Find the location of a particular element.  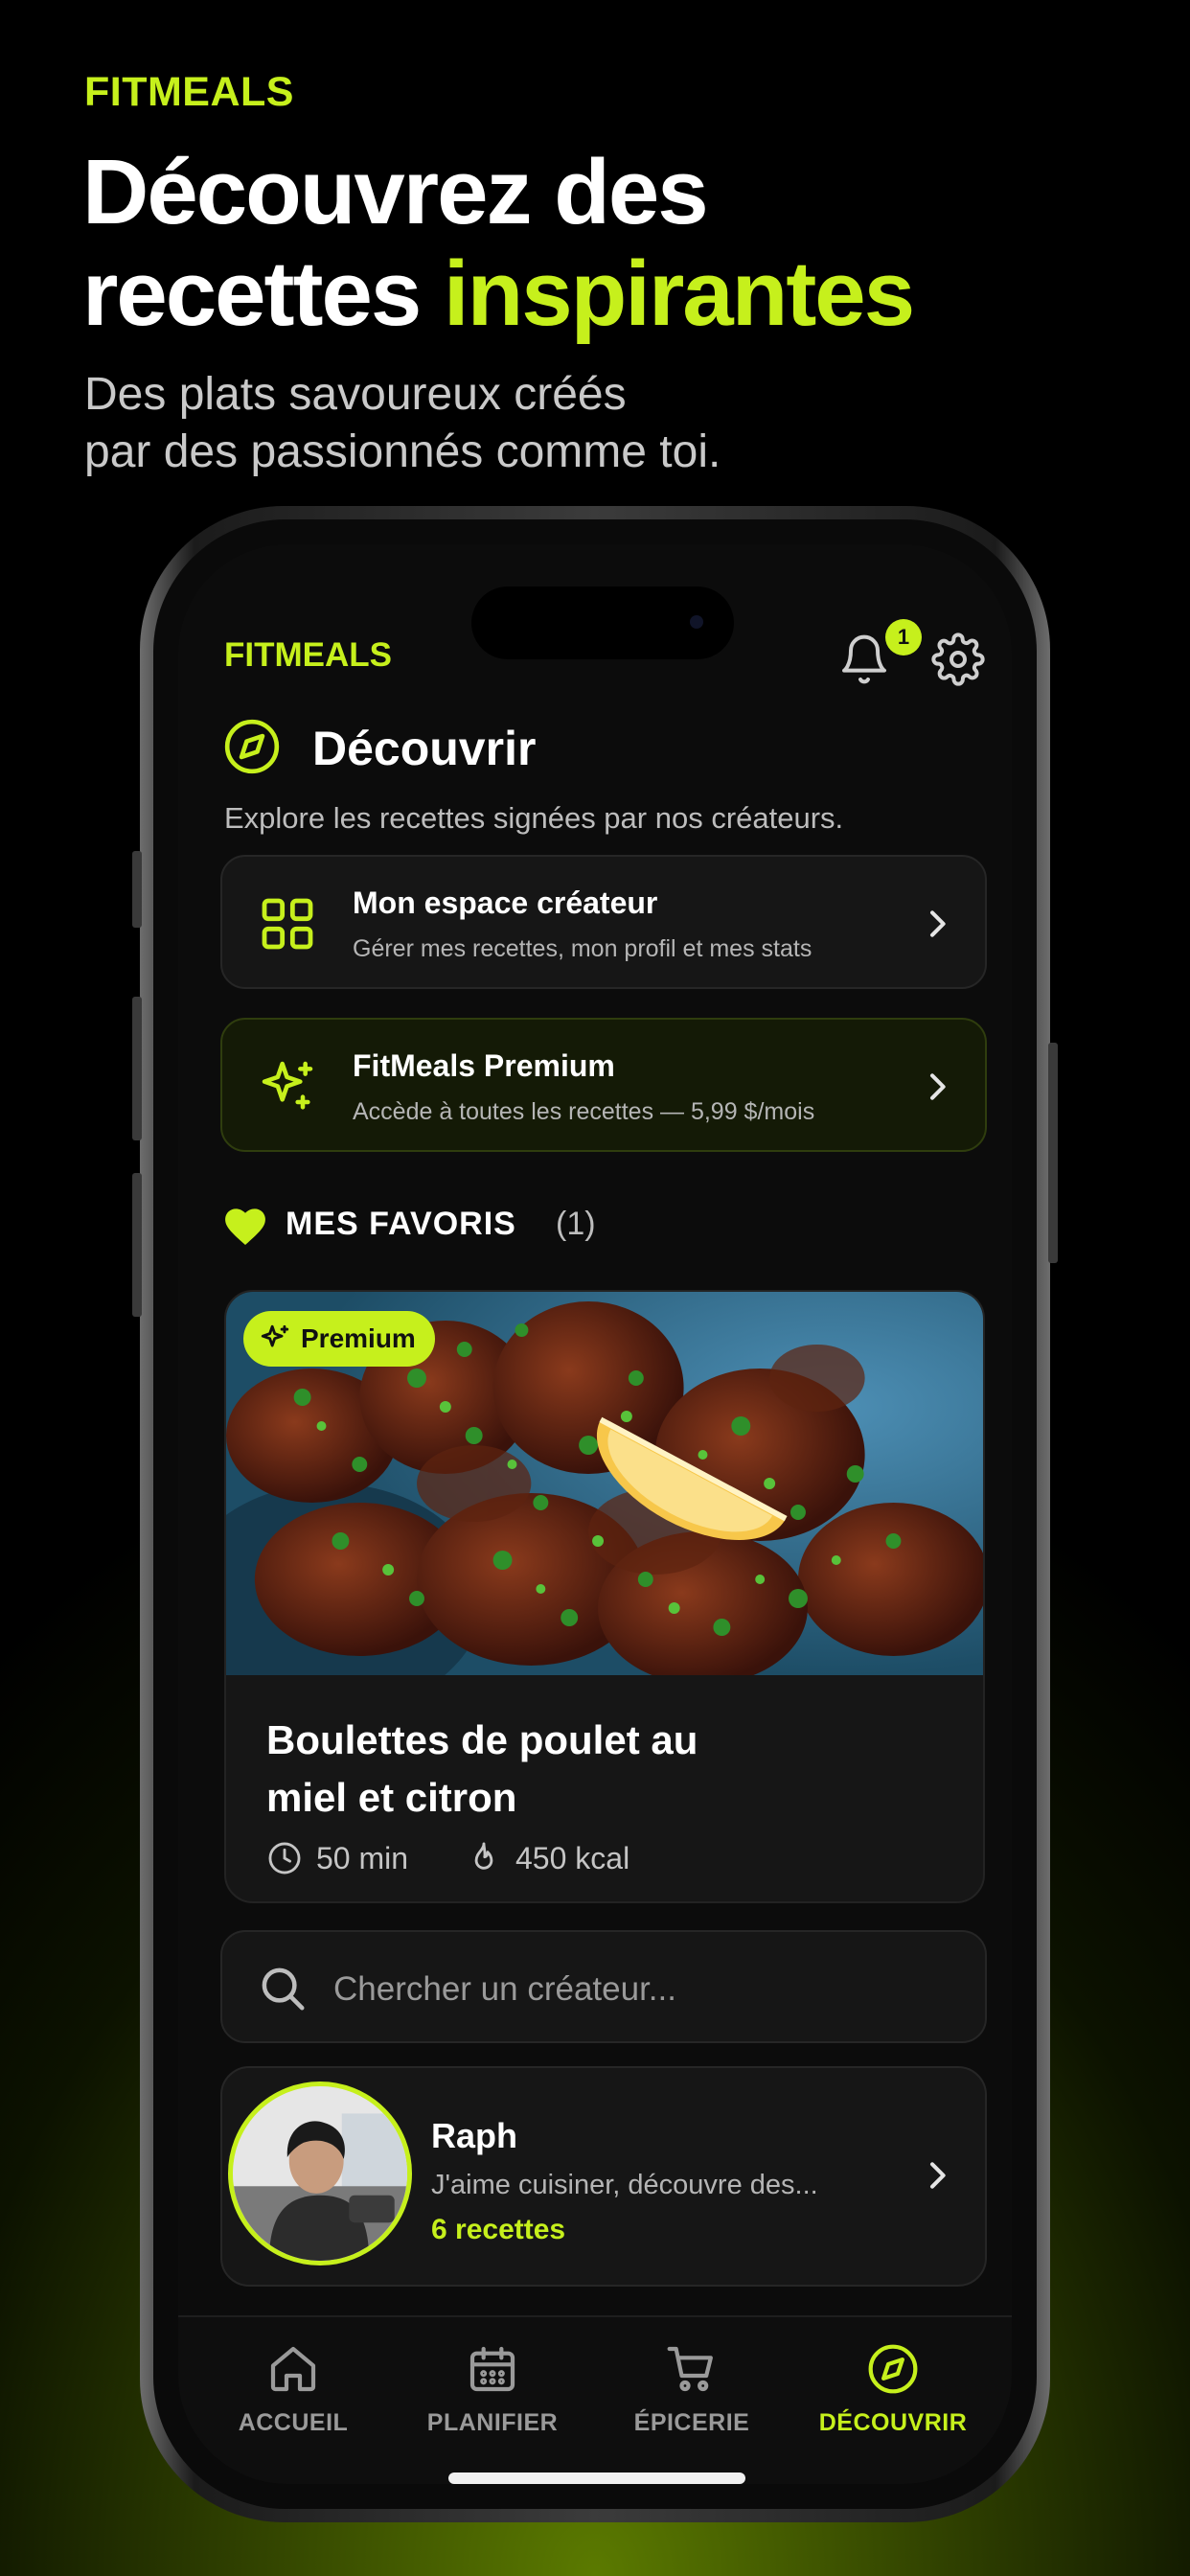

recipe-title-line-2: miel et citron is located at coordinates (391, 1797).